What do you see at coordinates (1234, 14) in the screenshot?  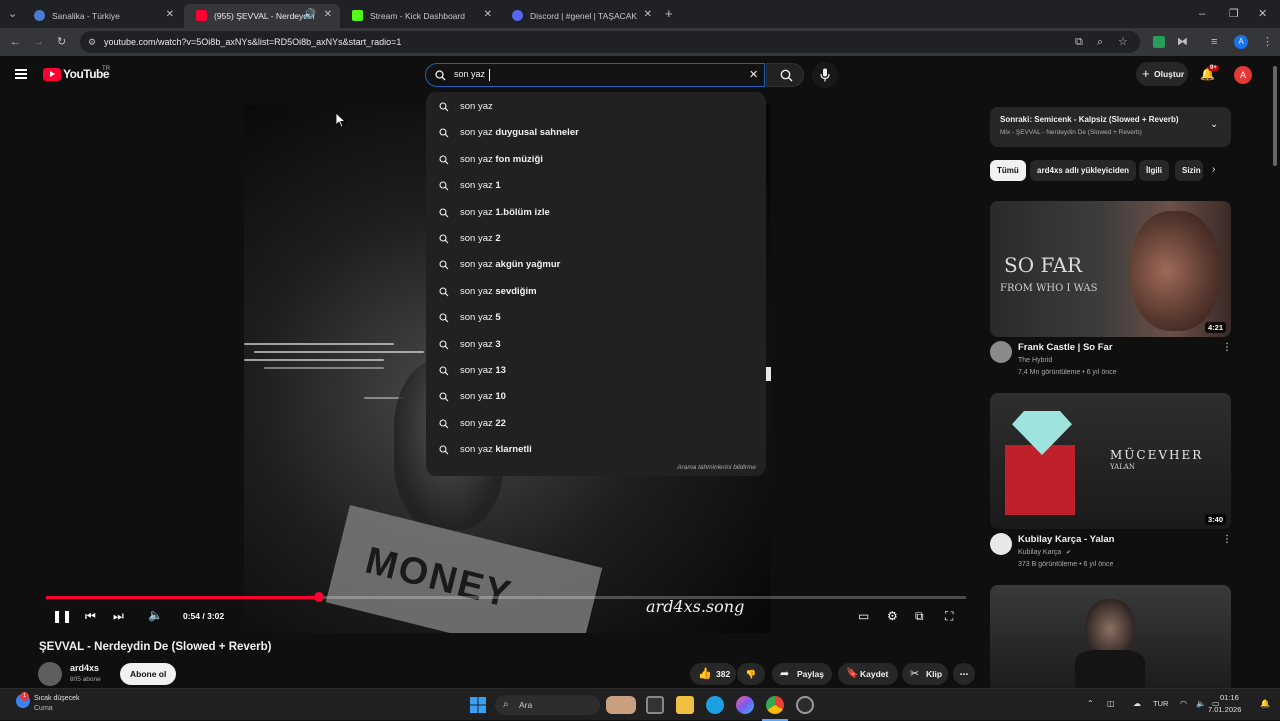 I see `maximize-icon: ❐` at bounding box center [1234, 14].